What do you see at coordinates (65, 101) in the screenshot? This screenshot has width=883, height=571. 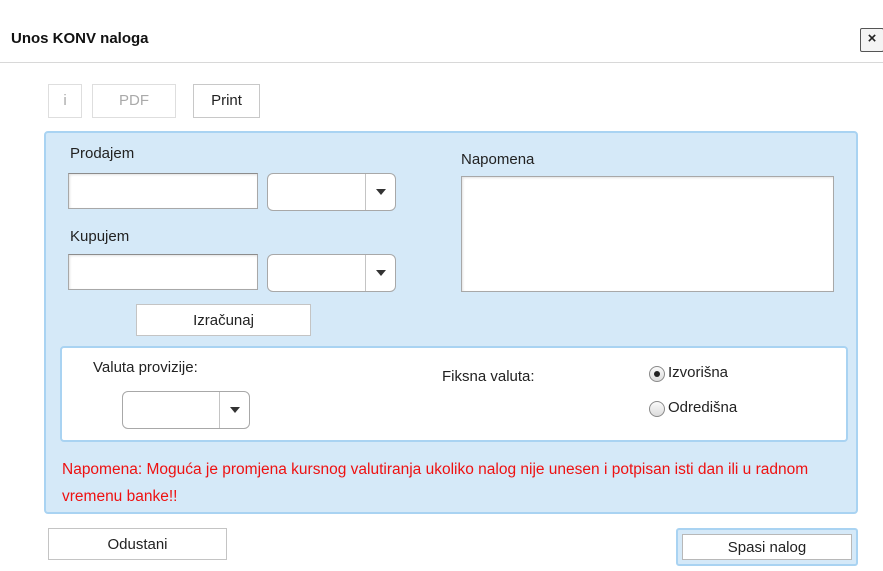 I see `info-button: i` at bounding box center [65, 101].